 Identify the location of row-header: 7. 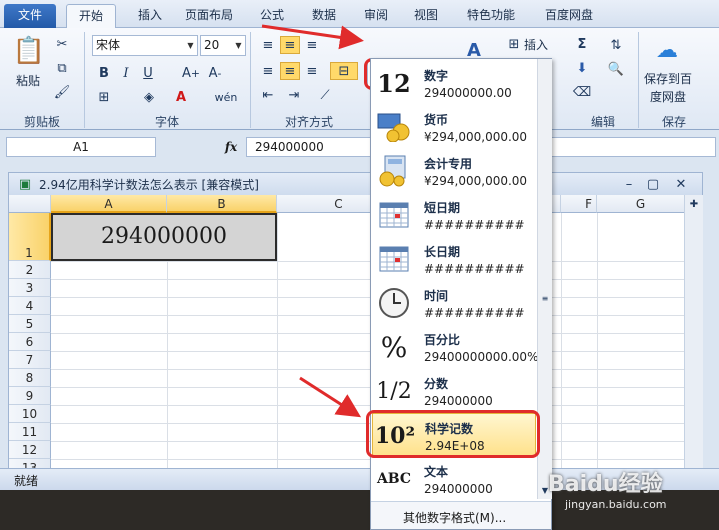
(30, 360).